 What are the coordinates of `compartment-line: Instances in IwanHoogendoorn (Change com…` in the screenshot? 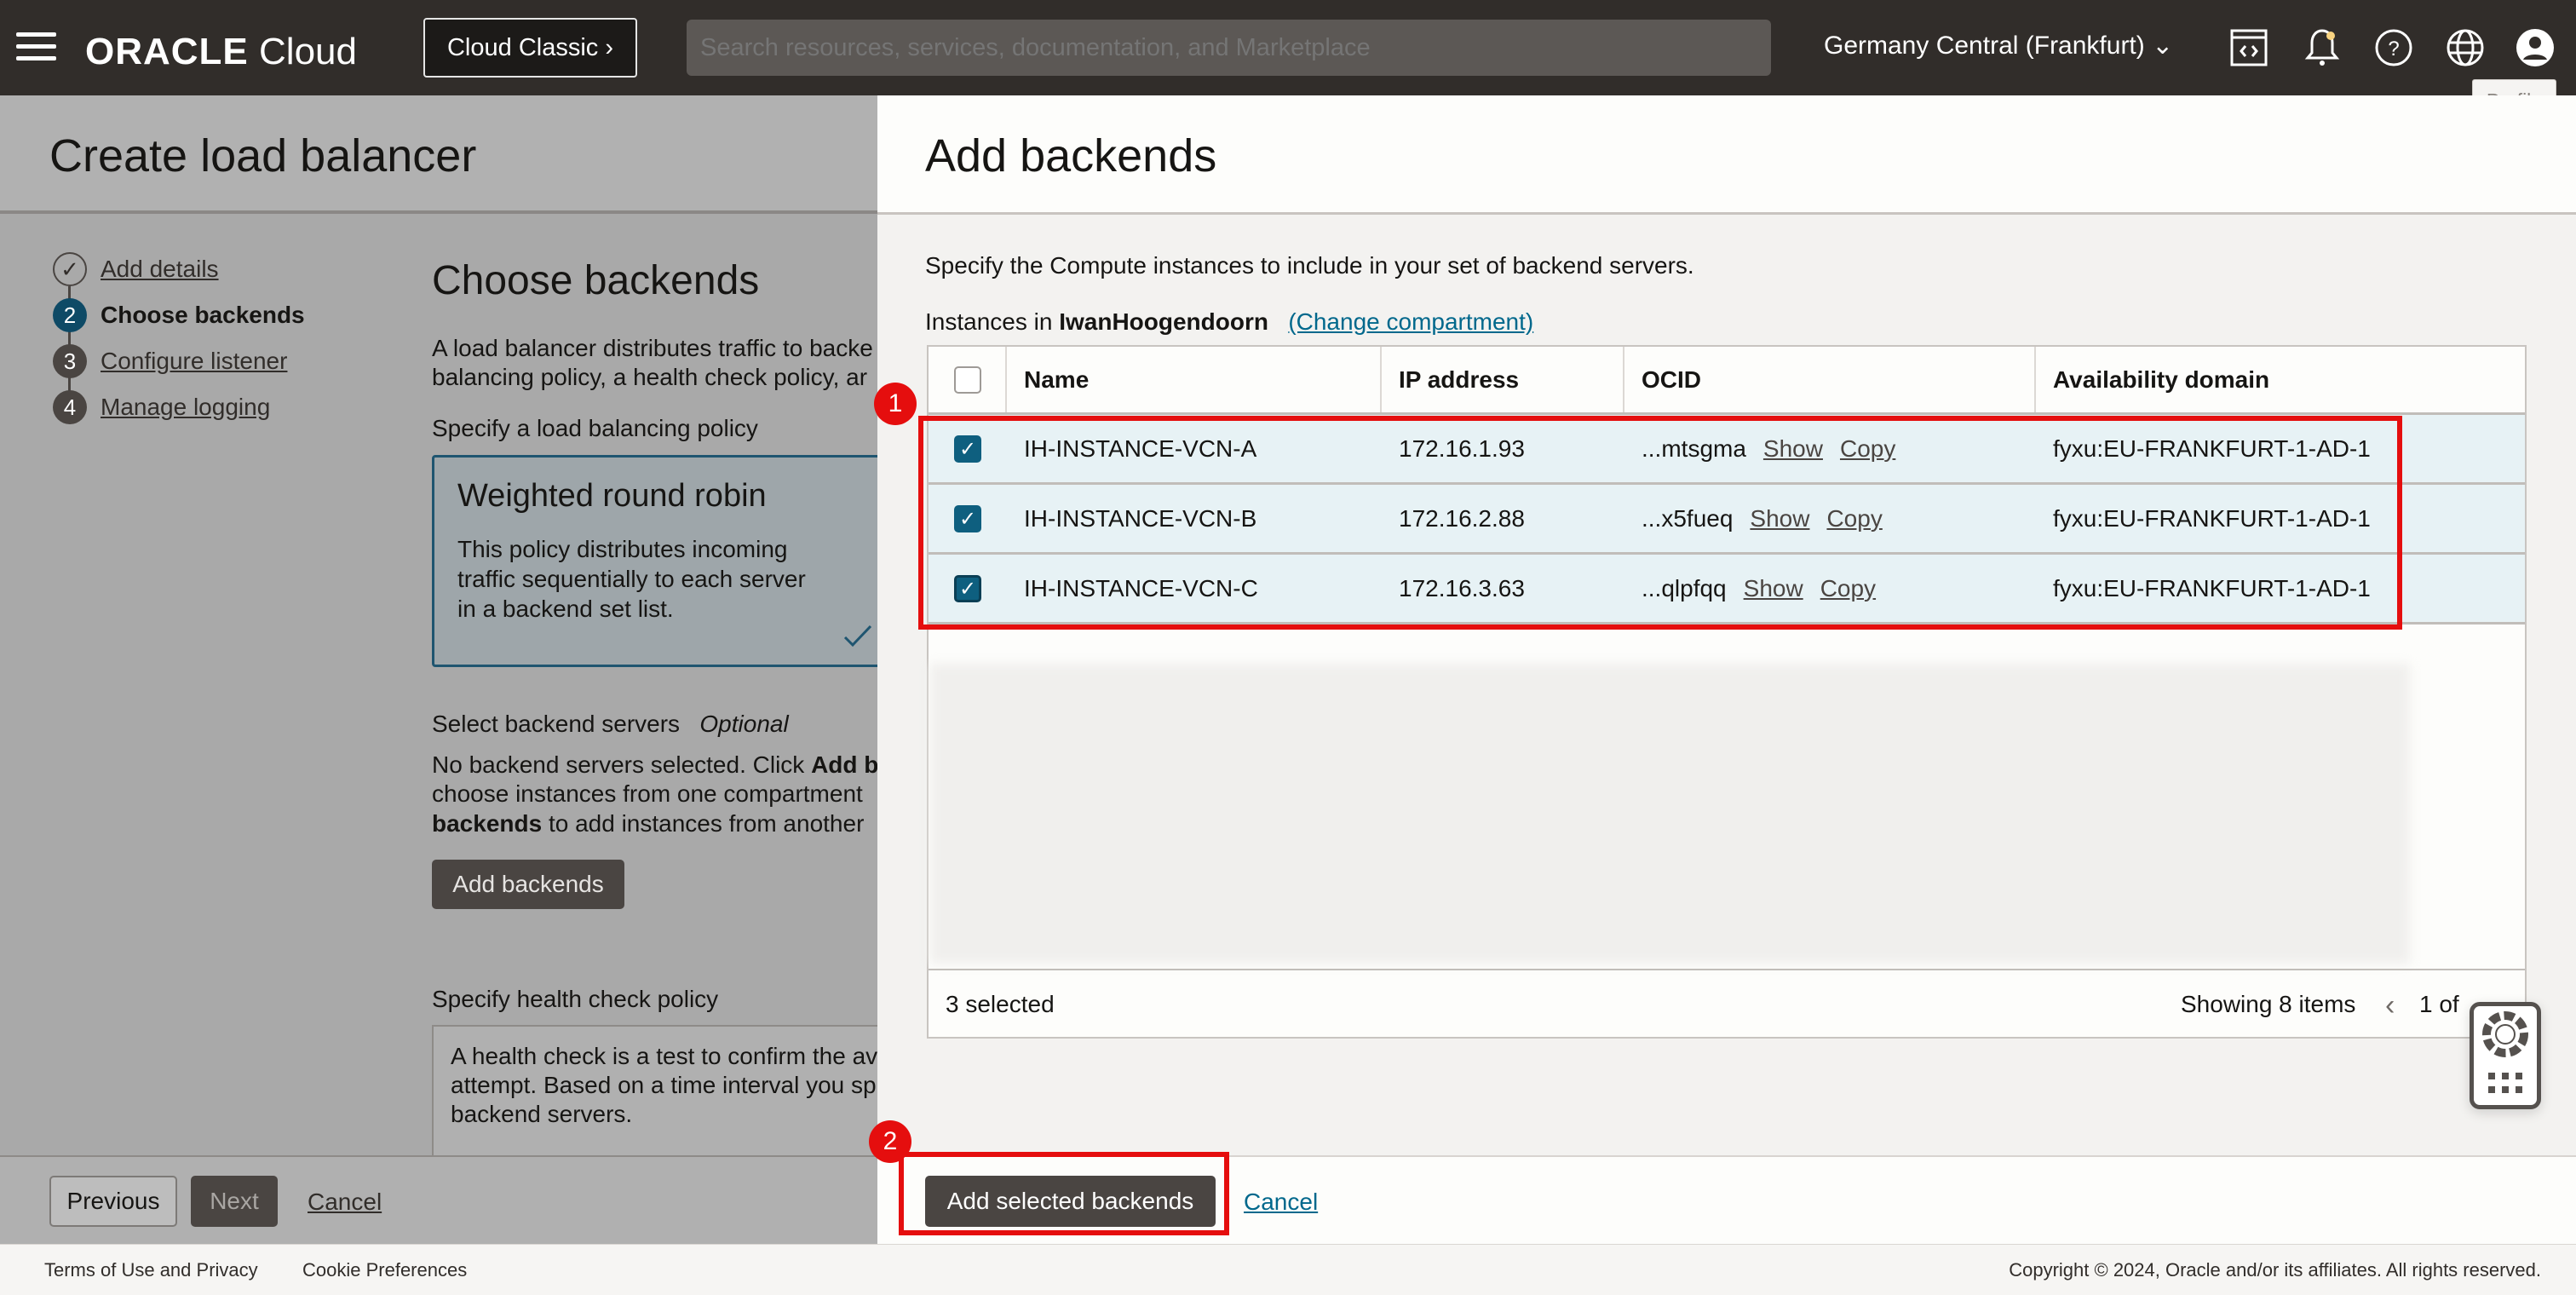 It's located at (1229, 322).